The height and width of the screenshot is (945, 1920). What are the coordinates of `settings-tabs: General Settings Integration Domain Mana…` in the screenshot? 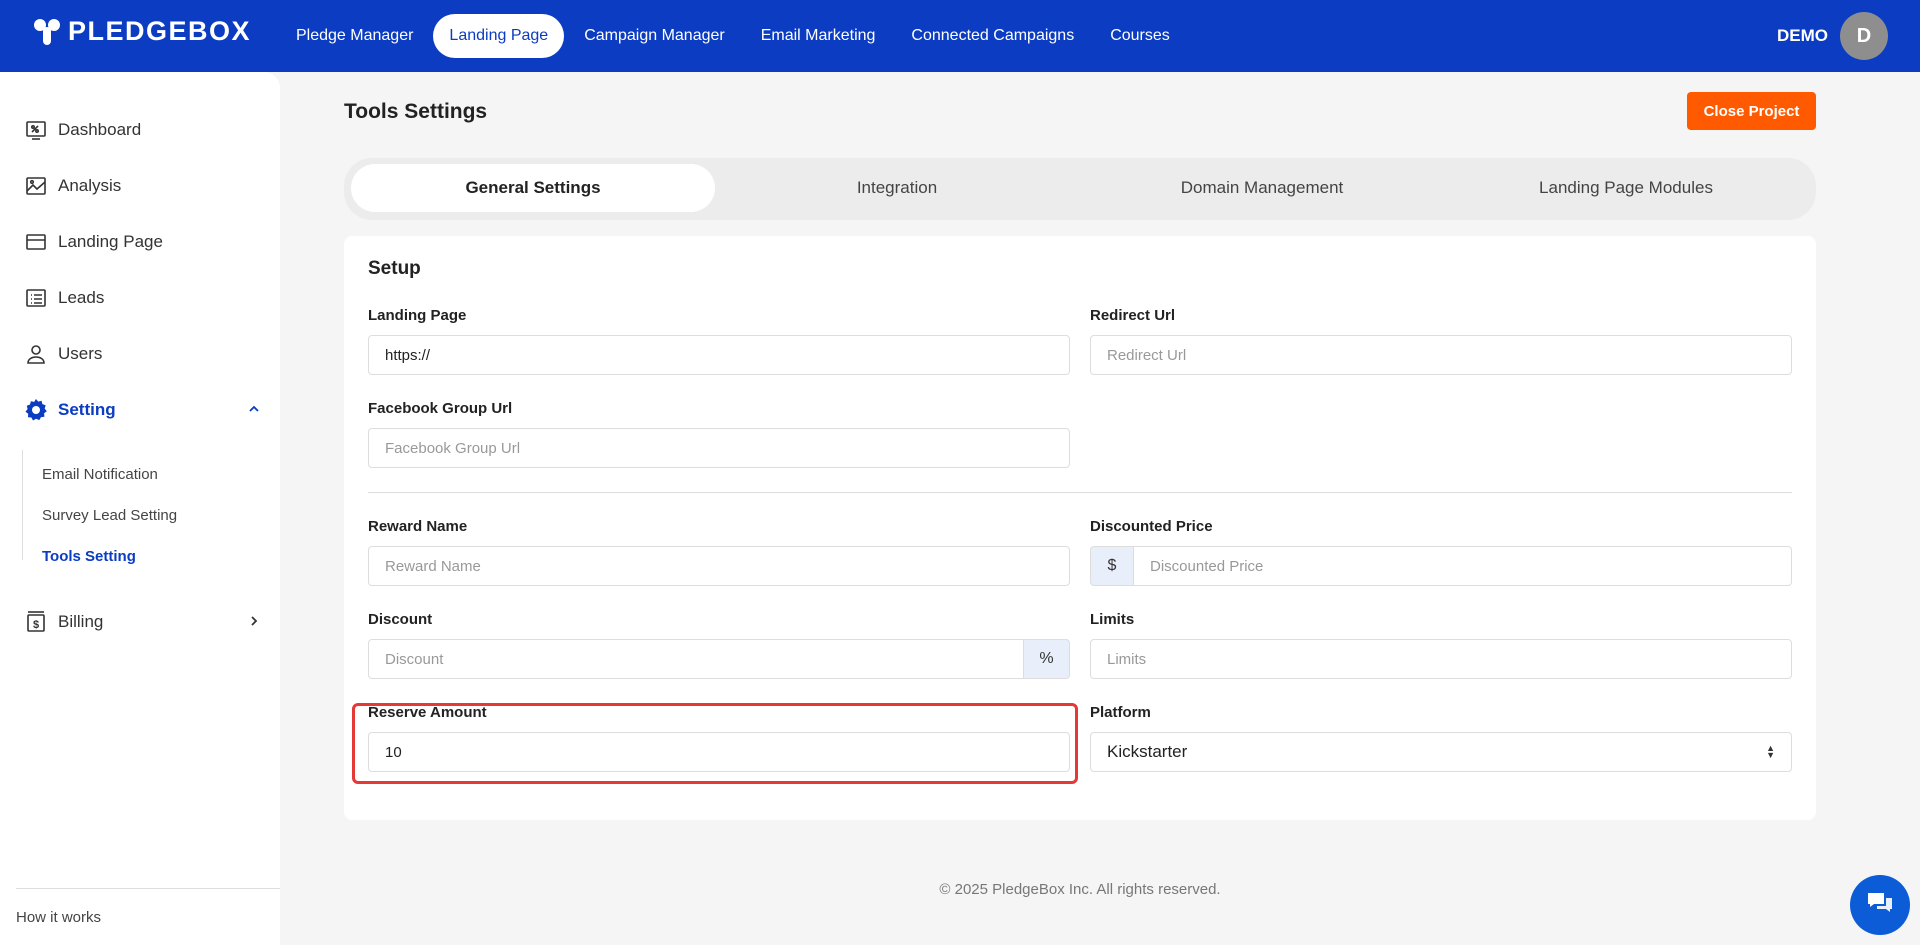 It's located at (1080, 189).